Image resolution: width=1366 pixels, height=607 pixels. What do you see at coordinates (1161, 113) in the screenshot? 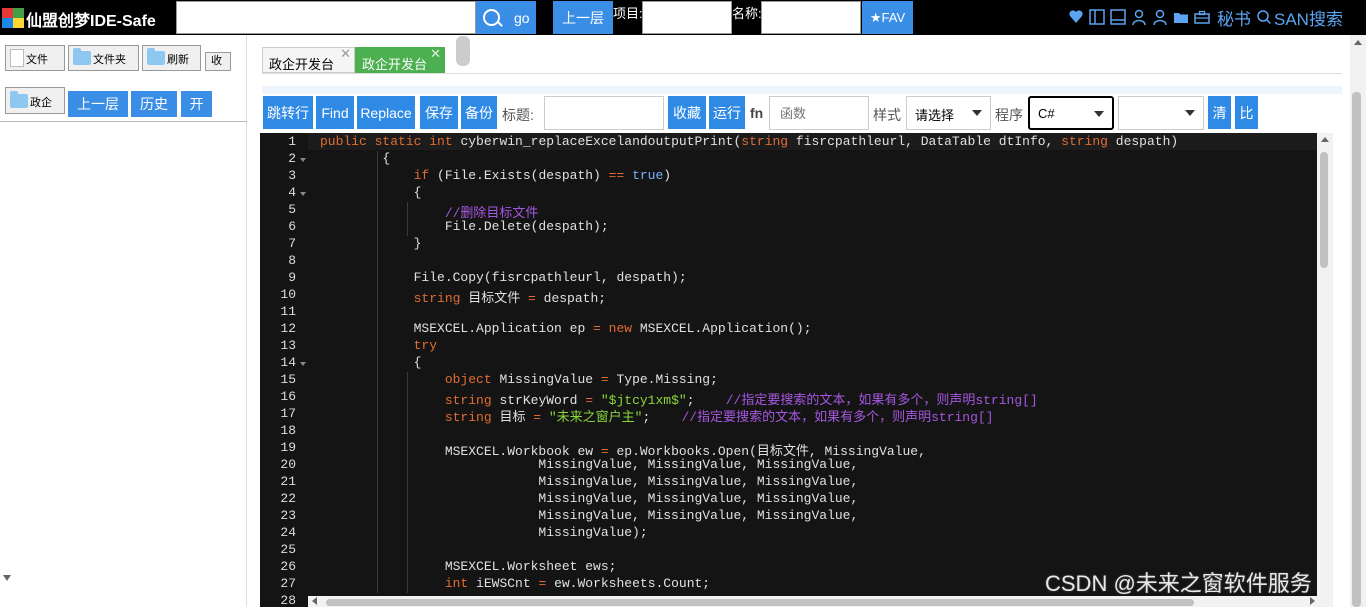
I see `extra-select` at bounding box center [1161, 113].